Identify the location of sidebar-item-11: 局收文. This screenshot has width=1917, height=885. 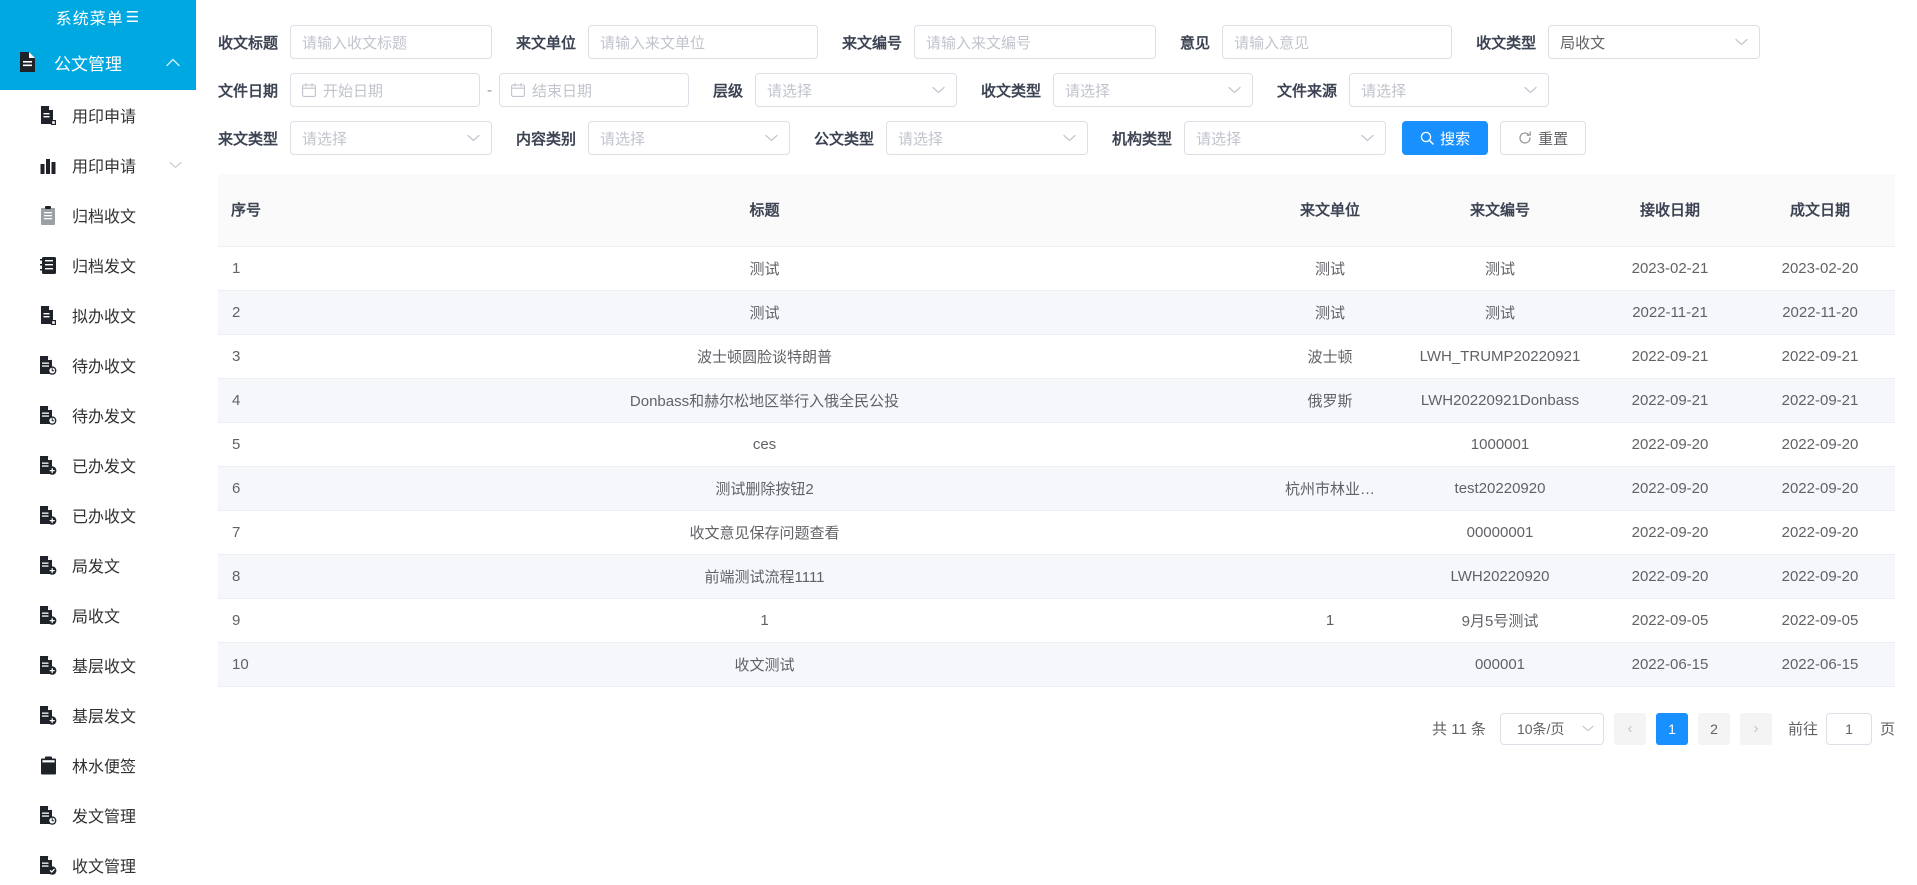
(98, 615).